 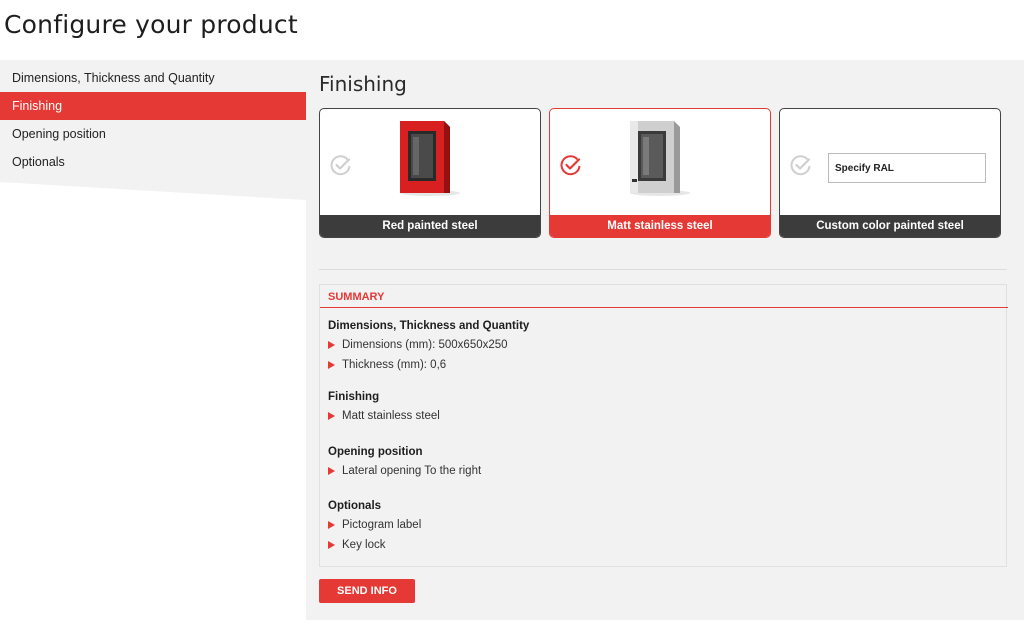 What do you see at coordinates (153, 162) in the screenshot?
I see `sidebar-item-optionals: Optionals` at bounding box center [153, 162].